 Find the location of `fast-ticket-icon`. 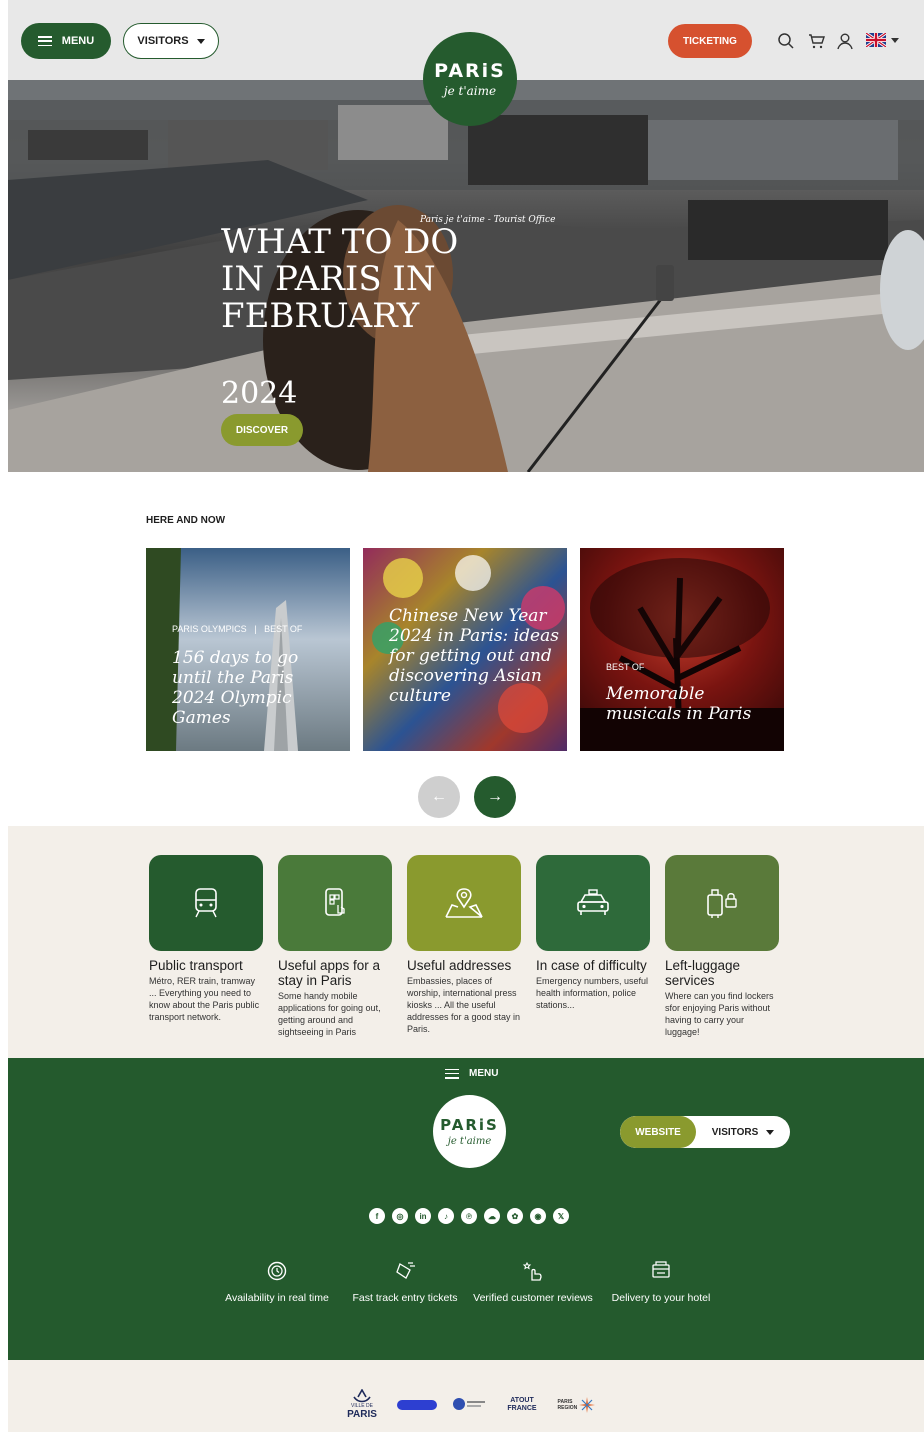

fast-ticket-icon is located at coordinates (405, 1270).